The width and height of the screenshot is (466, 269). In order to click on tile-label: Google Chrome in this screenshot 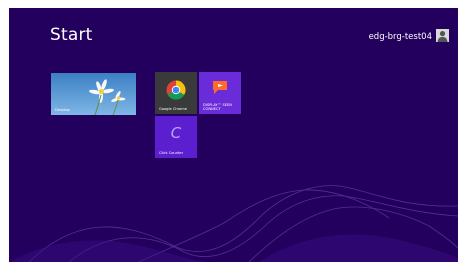, I will do `click(173, 108)`.